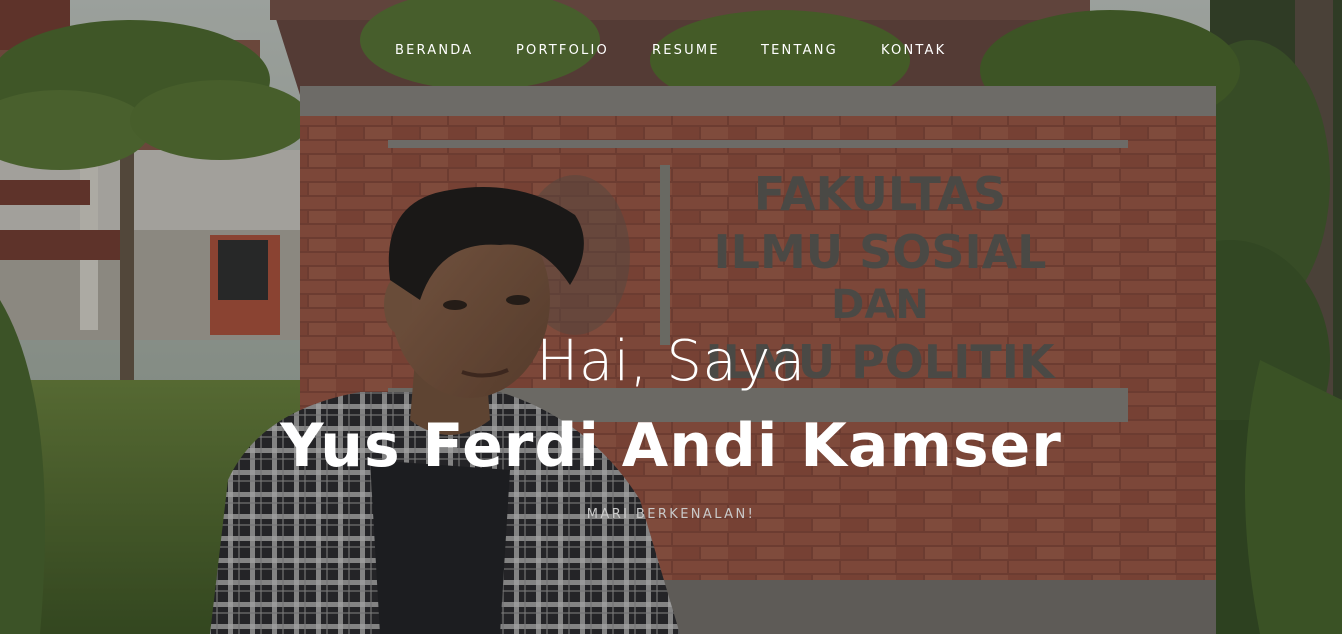 Image resolution: width=1342 pixels, height=634 pixels. Describe the element at coordinates (671, 446) in the screenshot. I see `hero-name: Yus Ferdi Andi Kamser` at that location.